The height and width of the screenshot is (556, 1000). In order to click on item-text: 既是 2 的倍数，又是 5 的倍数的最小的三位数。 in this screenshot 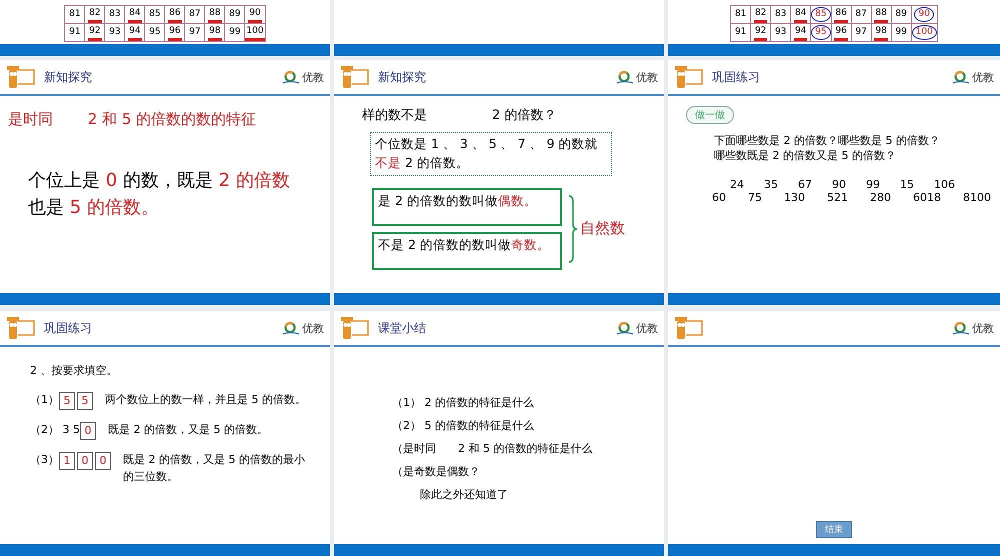, I will do `click(214, 468)`.